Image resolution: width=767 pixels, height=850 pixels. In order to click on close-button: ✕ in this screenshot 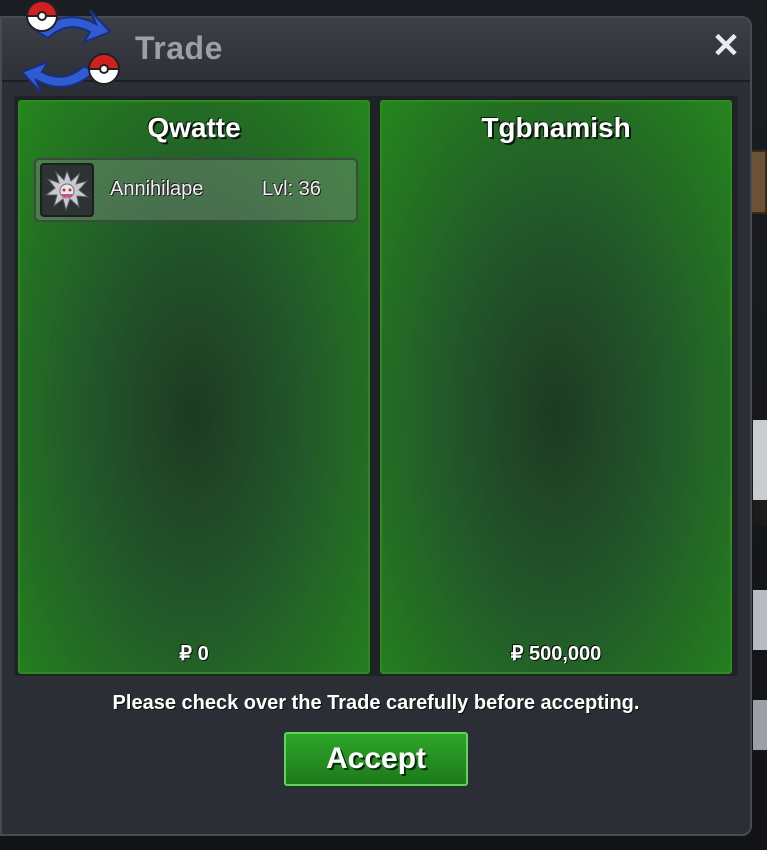, I will do `click(726, 46)`.